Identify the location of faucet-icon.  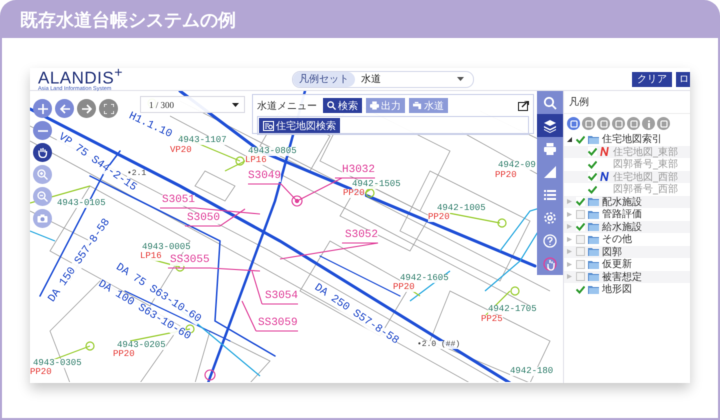
(417, 105).